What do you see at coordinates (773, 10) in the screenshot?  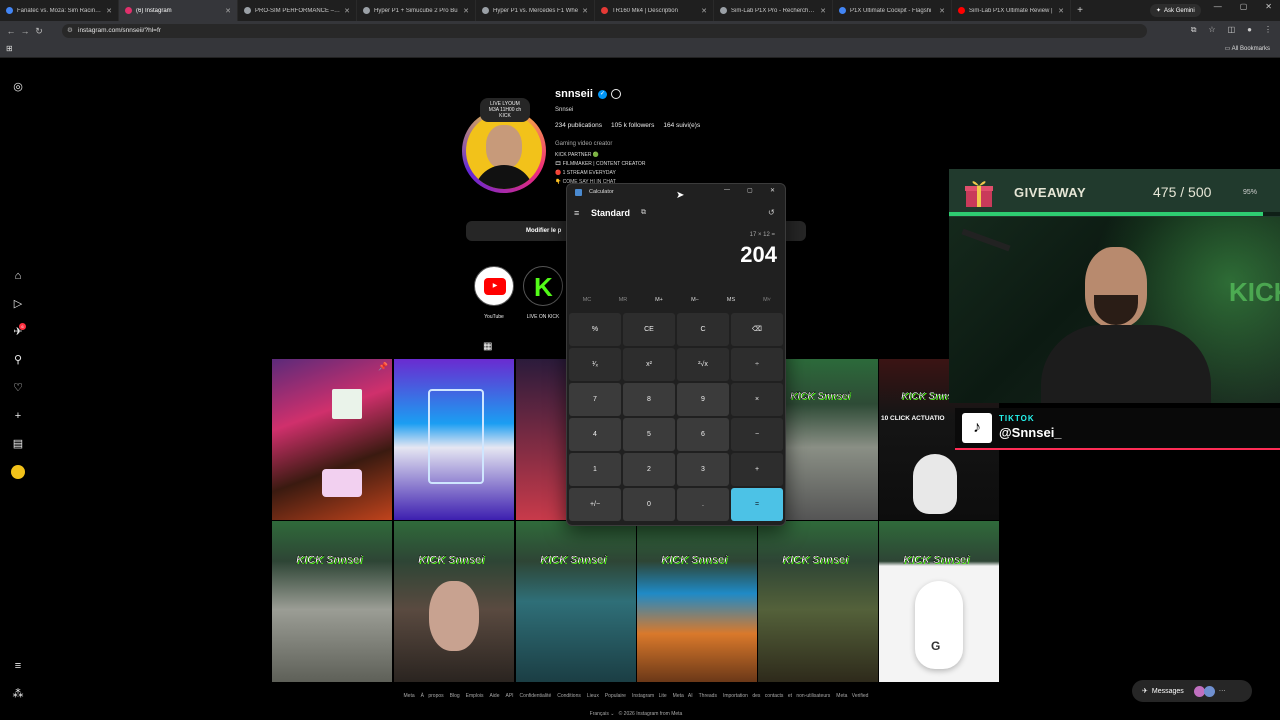 I see `browser-tab: Sim-Lab P1X Pro - Recherche G ✕` at bounding box center [773, 10].